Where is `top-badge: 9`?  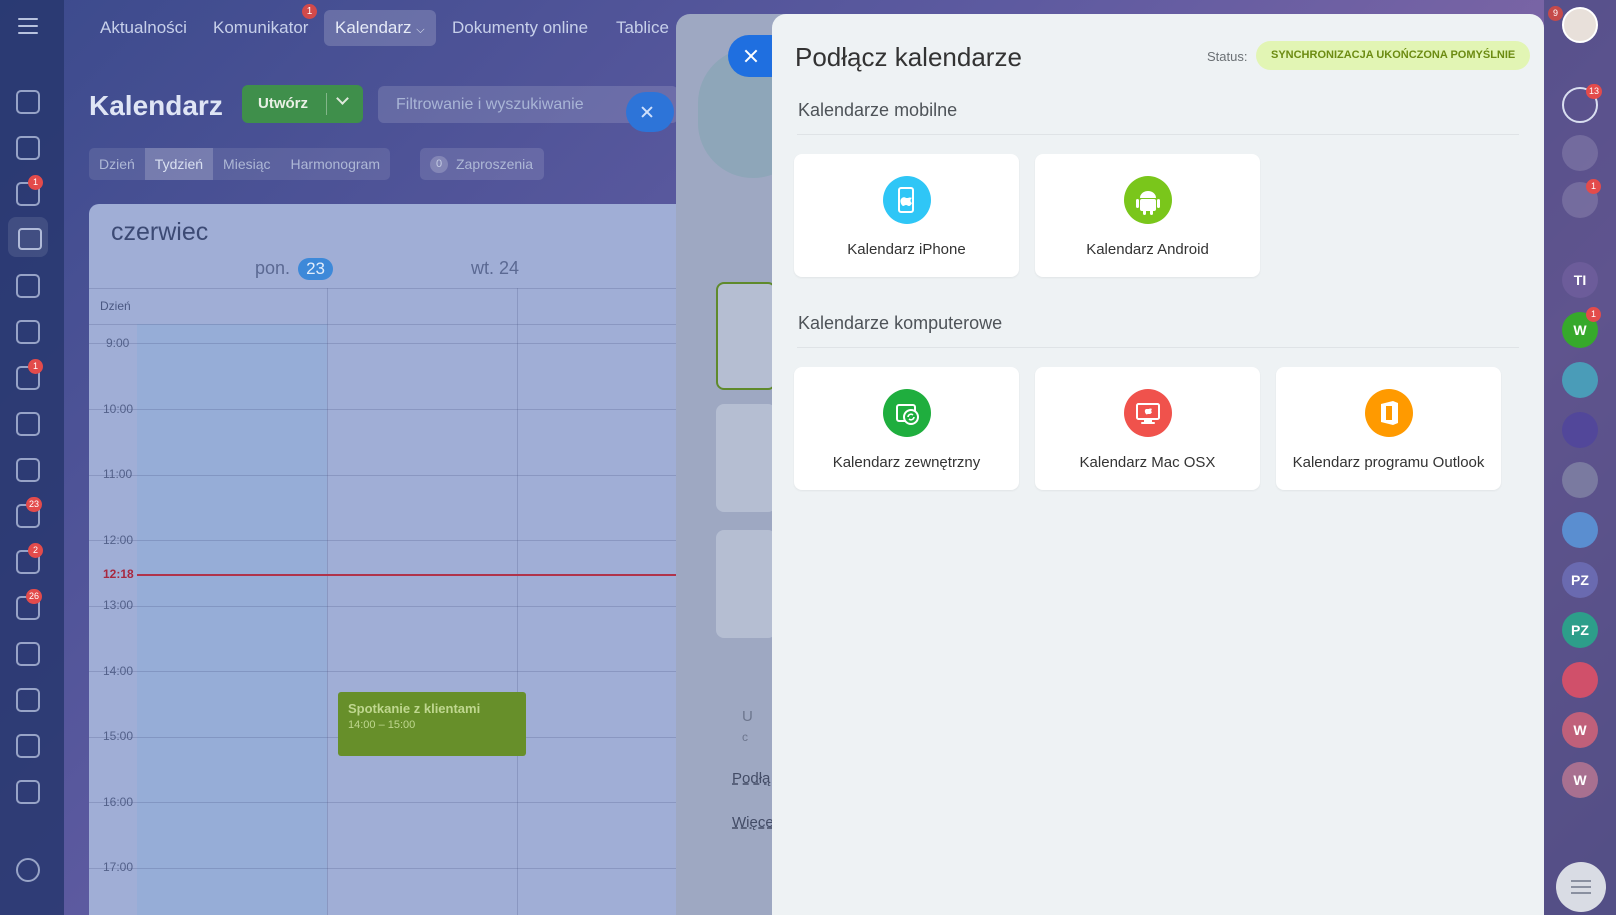 top-badge: 9 is located at coordinates (1555, 13).